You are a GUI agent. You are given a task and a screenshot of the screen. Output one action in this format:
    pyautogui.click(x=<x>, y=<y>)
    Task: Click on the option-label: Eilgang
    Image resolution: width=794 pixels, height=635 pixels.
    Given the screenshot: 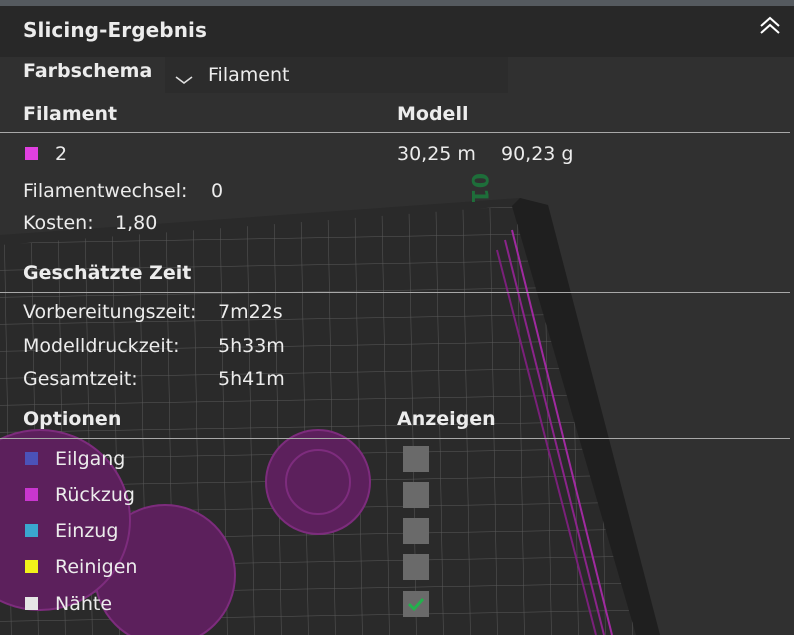 What is the action you would take?
    pyautogui.click(x=90, y=459)
    